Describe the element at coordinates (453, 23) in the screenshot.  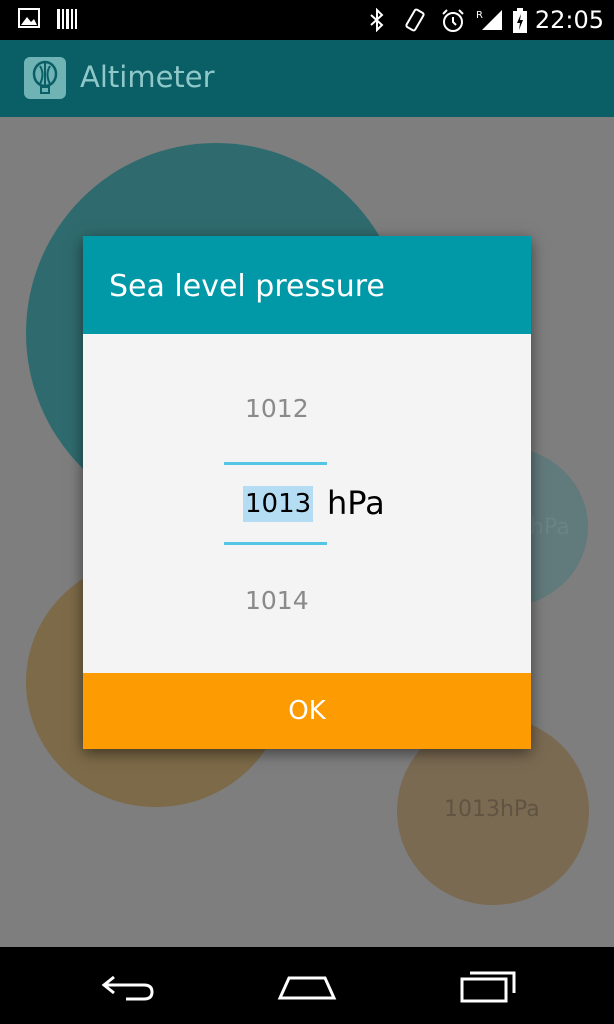
I see `alarm-icon` at that location.